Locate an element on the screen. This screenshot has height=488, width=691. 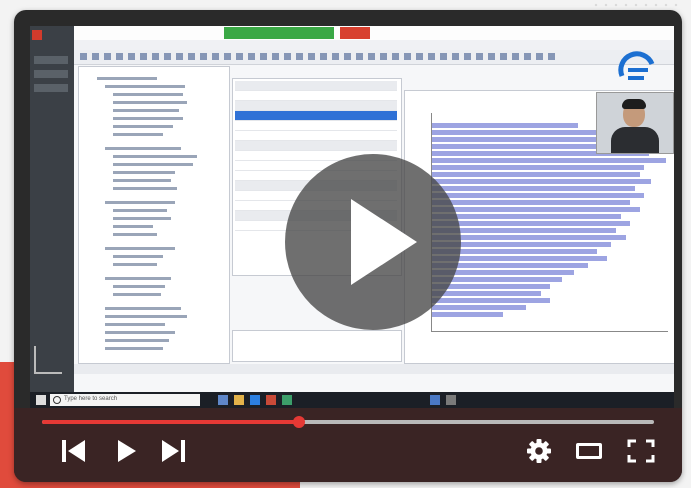
channel-logo-icon is located at coordinates (636, 65).